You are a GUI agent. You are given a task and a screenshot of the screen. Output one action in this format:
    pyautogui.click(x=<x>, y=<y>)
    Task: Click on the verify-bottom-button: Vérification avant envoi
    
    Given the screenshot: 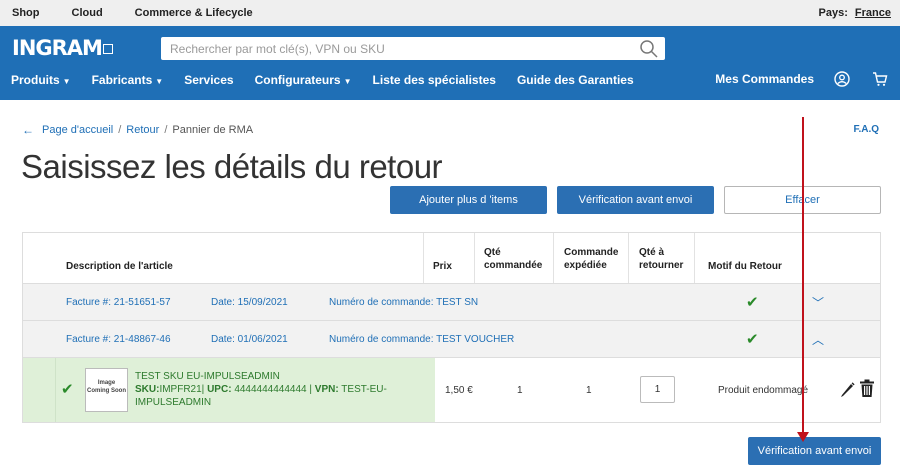 What is the action you would take?
    pyautogui.click(x=814, y=451)
    